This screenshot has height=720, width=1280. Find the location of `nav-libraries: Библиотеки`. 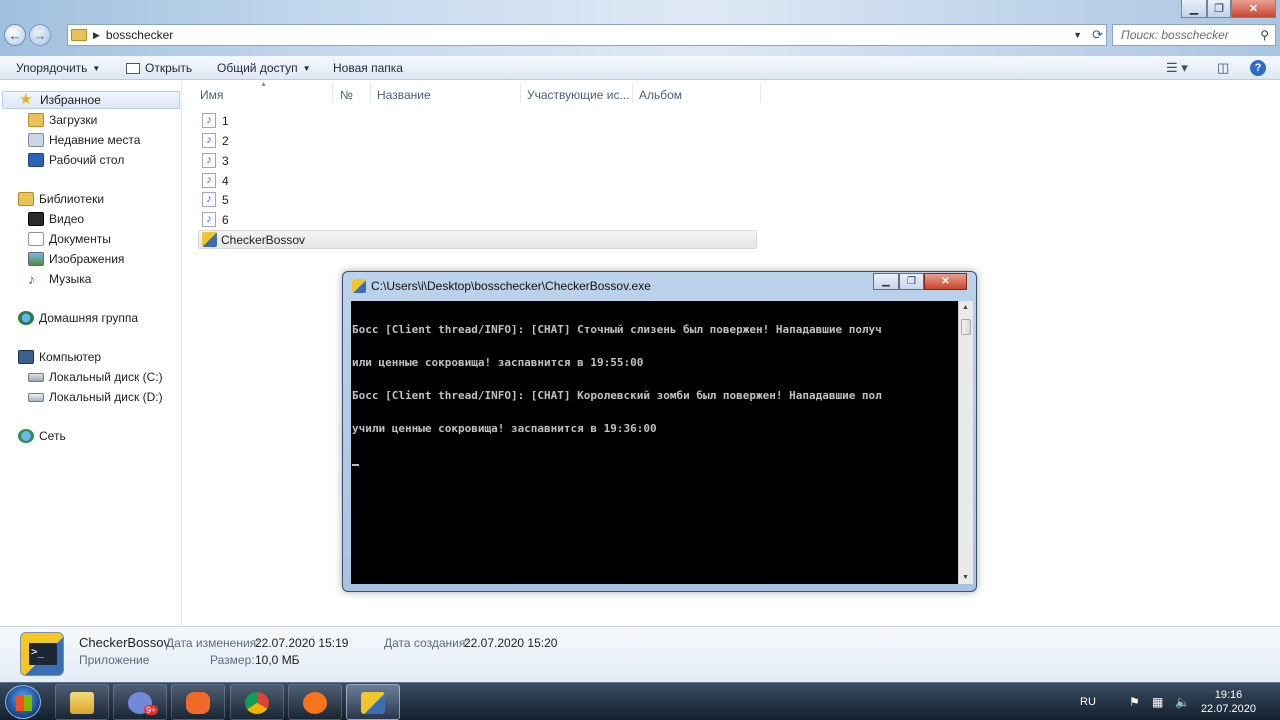

nav-libraries: Библиотеки is located at coordinates (61, 199).